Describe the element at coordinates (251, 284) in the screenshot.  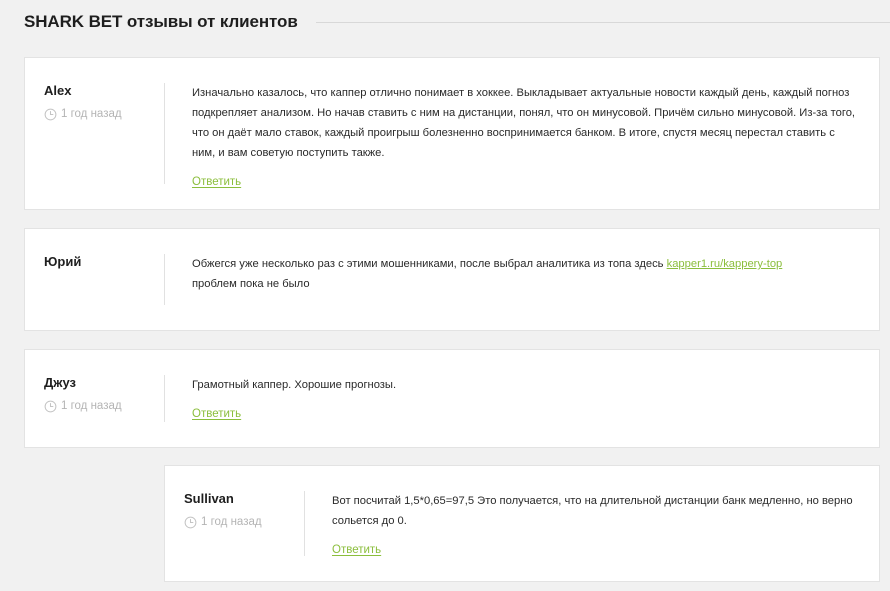
I see `review-text-part: проблем пока не было` at that location.